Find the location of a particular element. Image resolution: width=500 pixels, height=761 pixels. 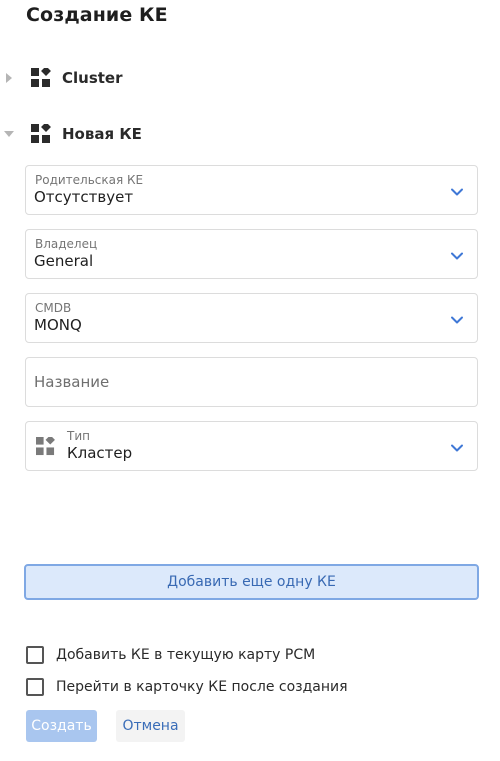

field-label: Тип is located at coordinates (78, 436).